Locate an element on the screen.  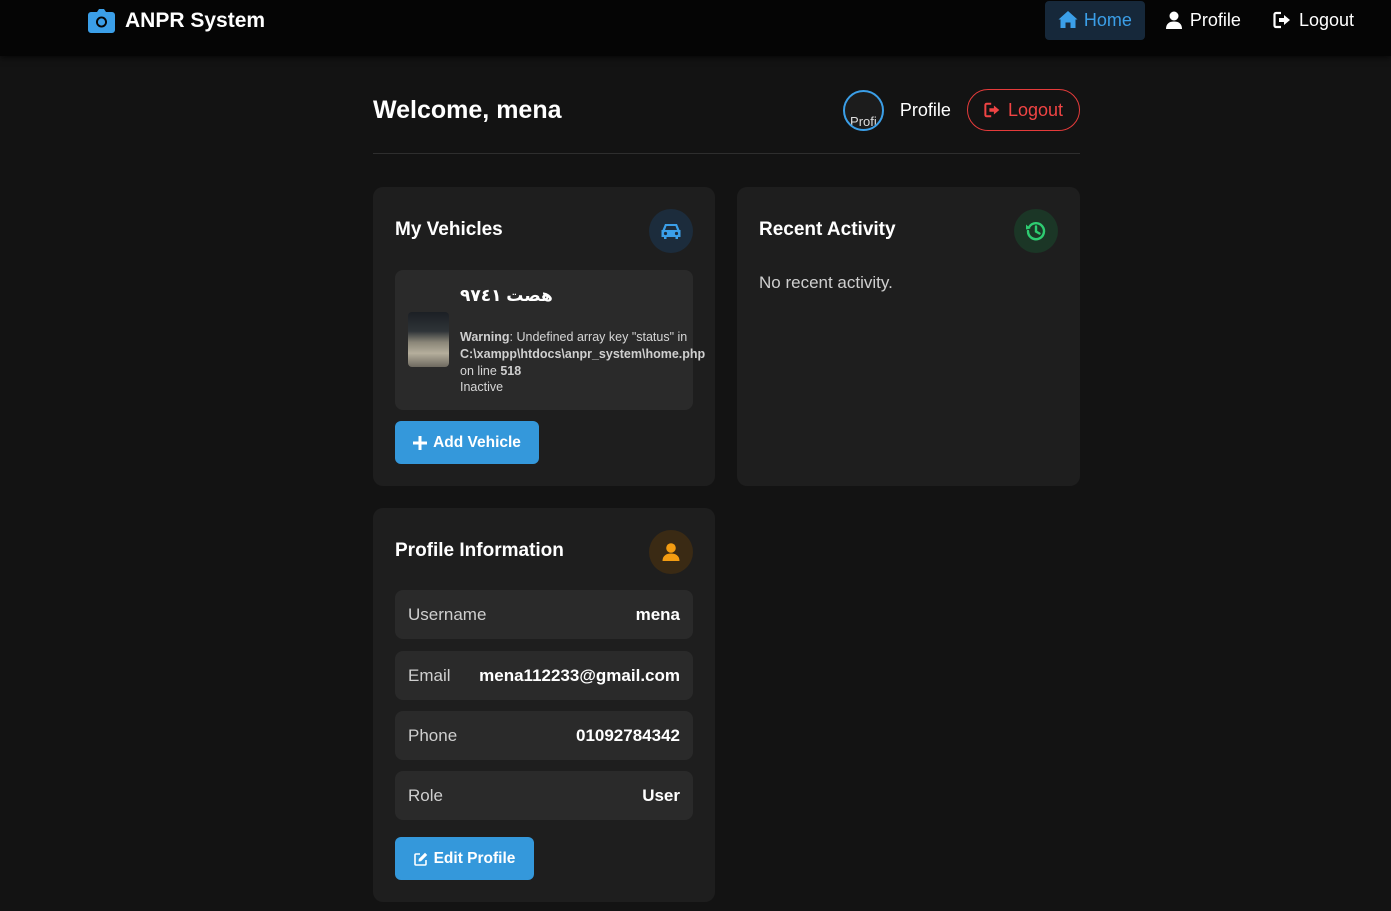
info-value: User is located at coordinates (661, 795).